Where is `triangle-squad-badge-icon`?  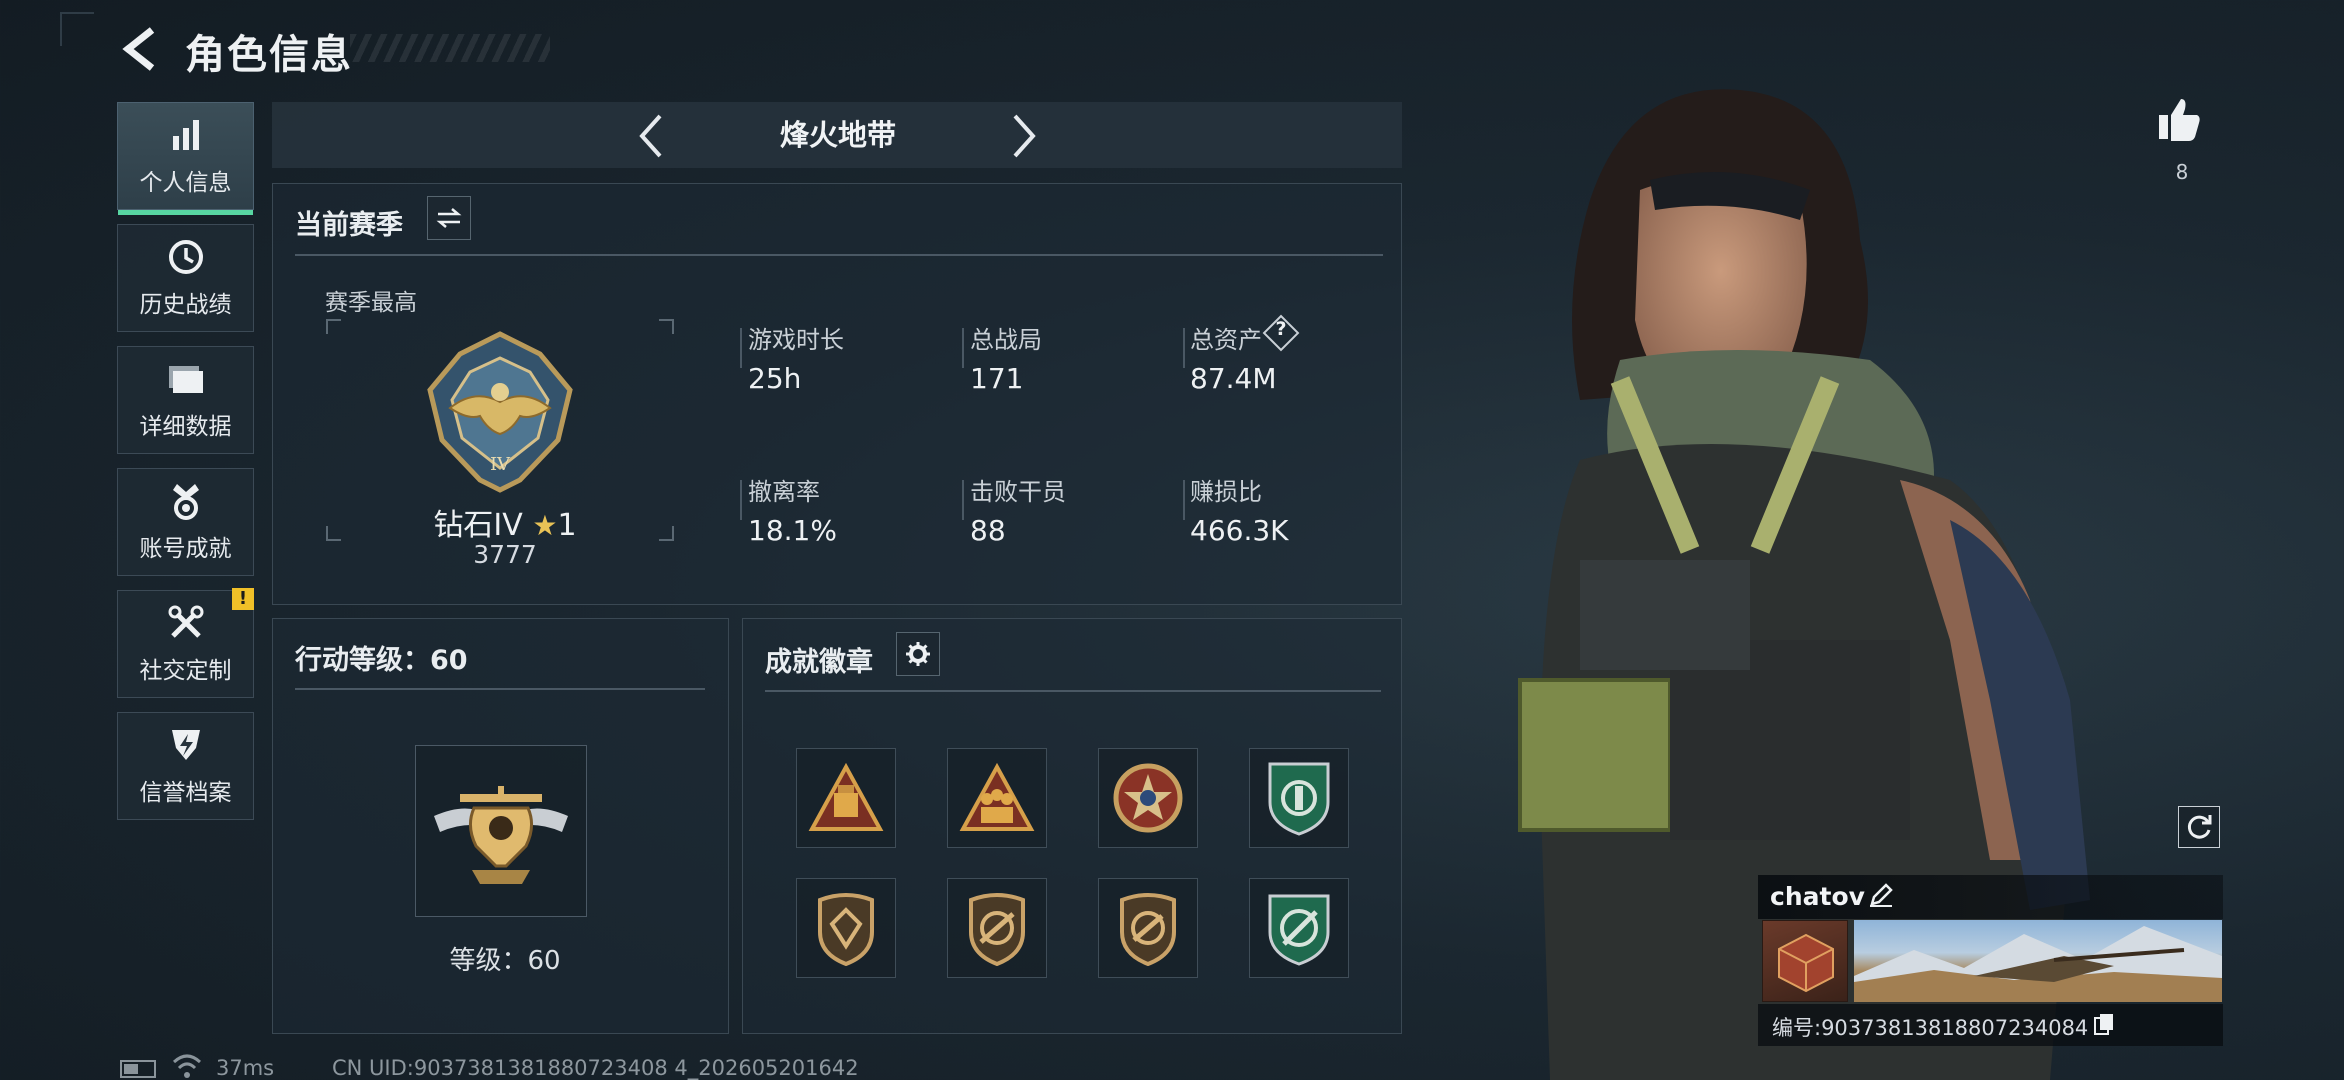 triangle-squad-badge-icon is located at coordinates (997, 797).